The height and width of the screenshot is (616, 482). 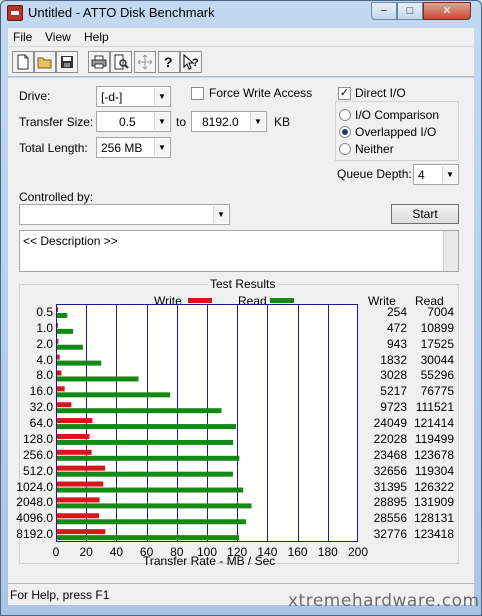 I want to click on write-value: 32656, so click(x=390, y=470).